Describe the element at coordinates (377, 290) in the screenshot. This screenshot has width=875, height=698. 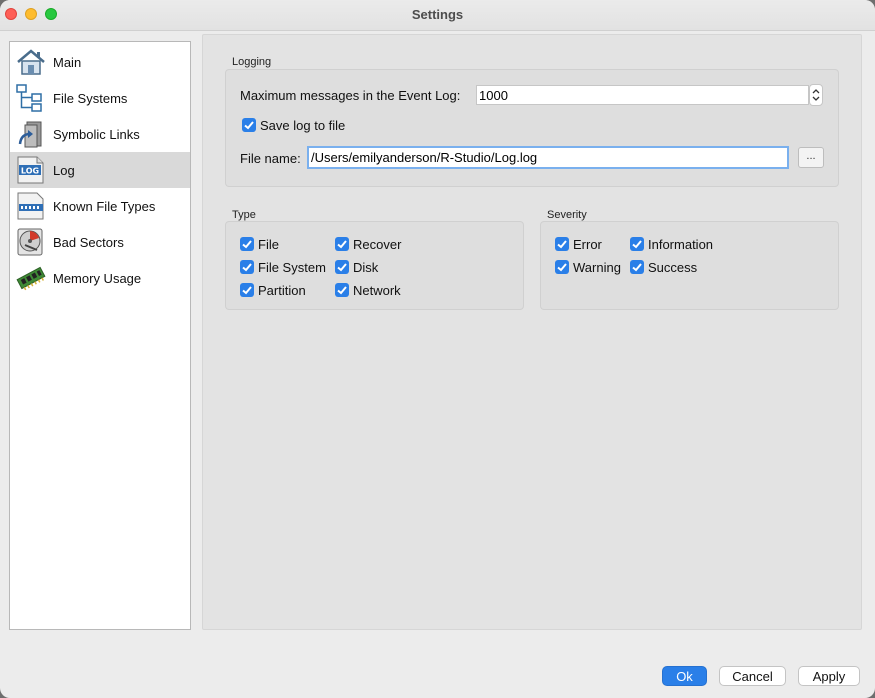
I see `type-network-label: Network` at that location.